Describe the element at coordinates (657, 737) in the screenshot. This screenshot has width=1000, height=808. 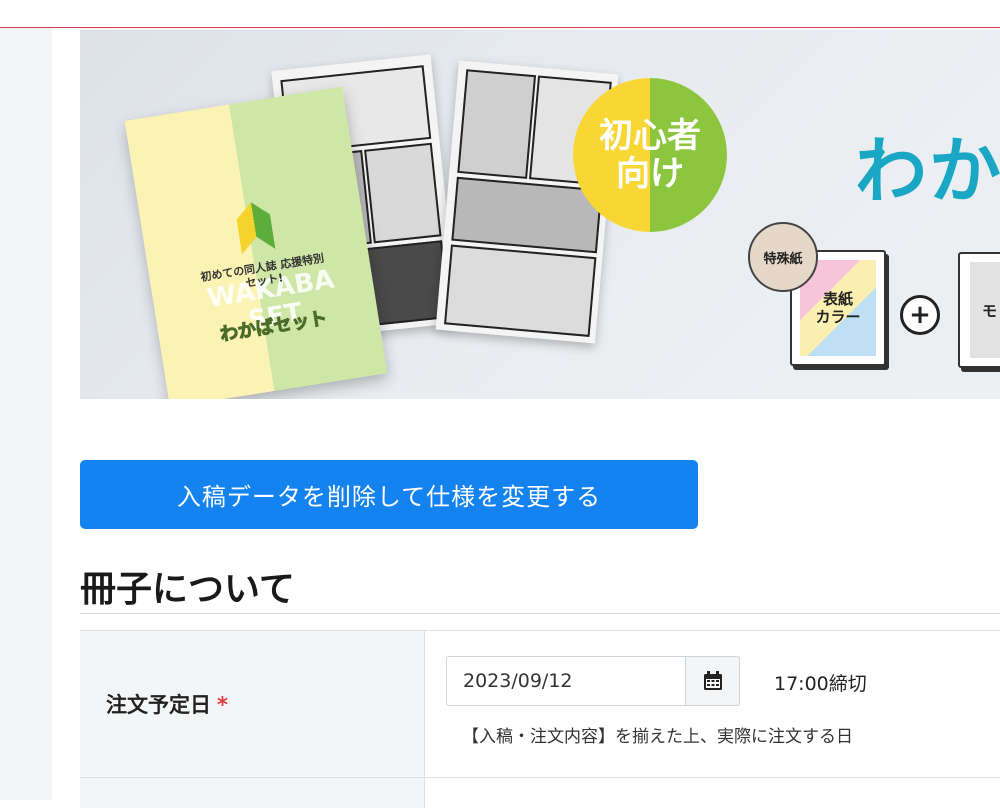
I see `order-date-note: 【入稿・注文内容】を揃えた上、実際に注文する日` at that location.